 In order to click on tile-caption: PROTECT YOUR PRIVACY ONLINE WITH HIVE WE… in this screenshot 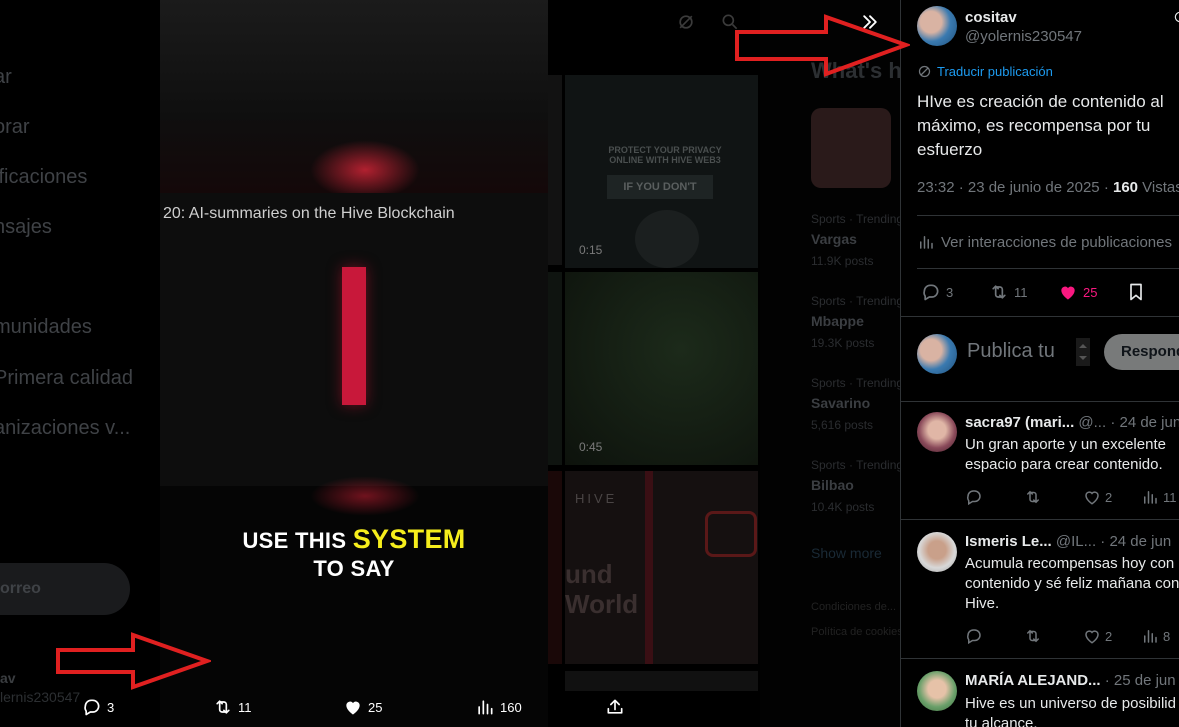, I will do `click(665, 155)`.